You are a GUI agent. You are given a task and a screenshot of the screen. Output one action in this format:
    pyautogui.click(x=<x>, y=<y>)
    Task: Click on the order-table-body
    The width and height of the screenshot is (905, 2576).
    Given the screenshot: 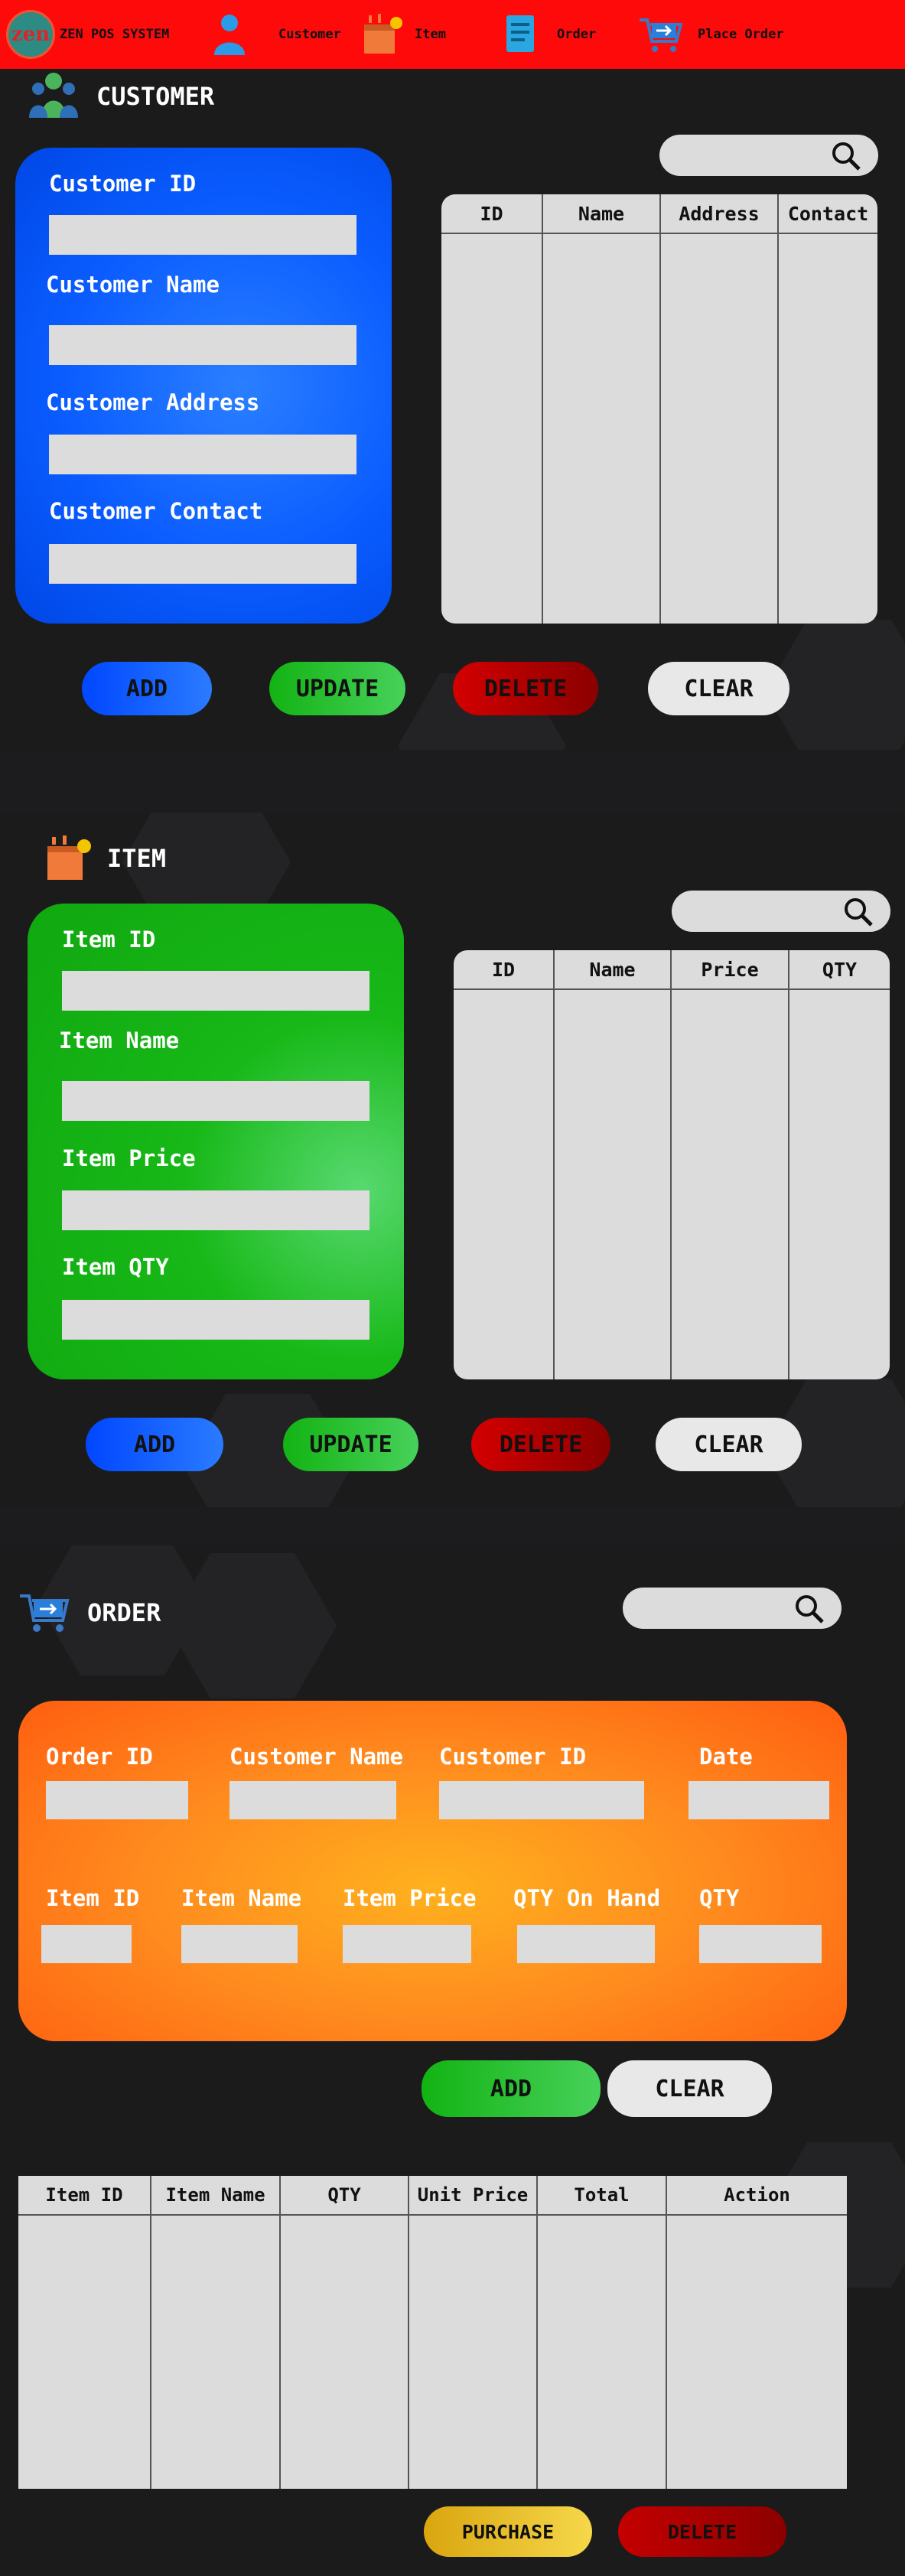 What is the action you would take?
    pyautogui.click(x=432, y=2352)
    